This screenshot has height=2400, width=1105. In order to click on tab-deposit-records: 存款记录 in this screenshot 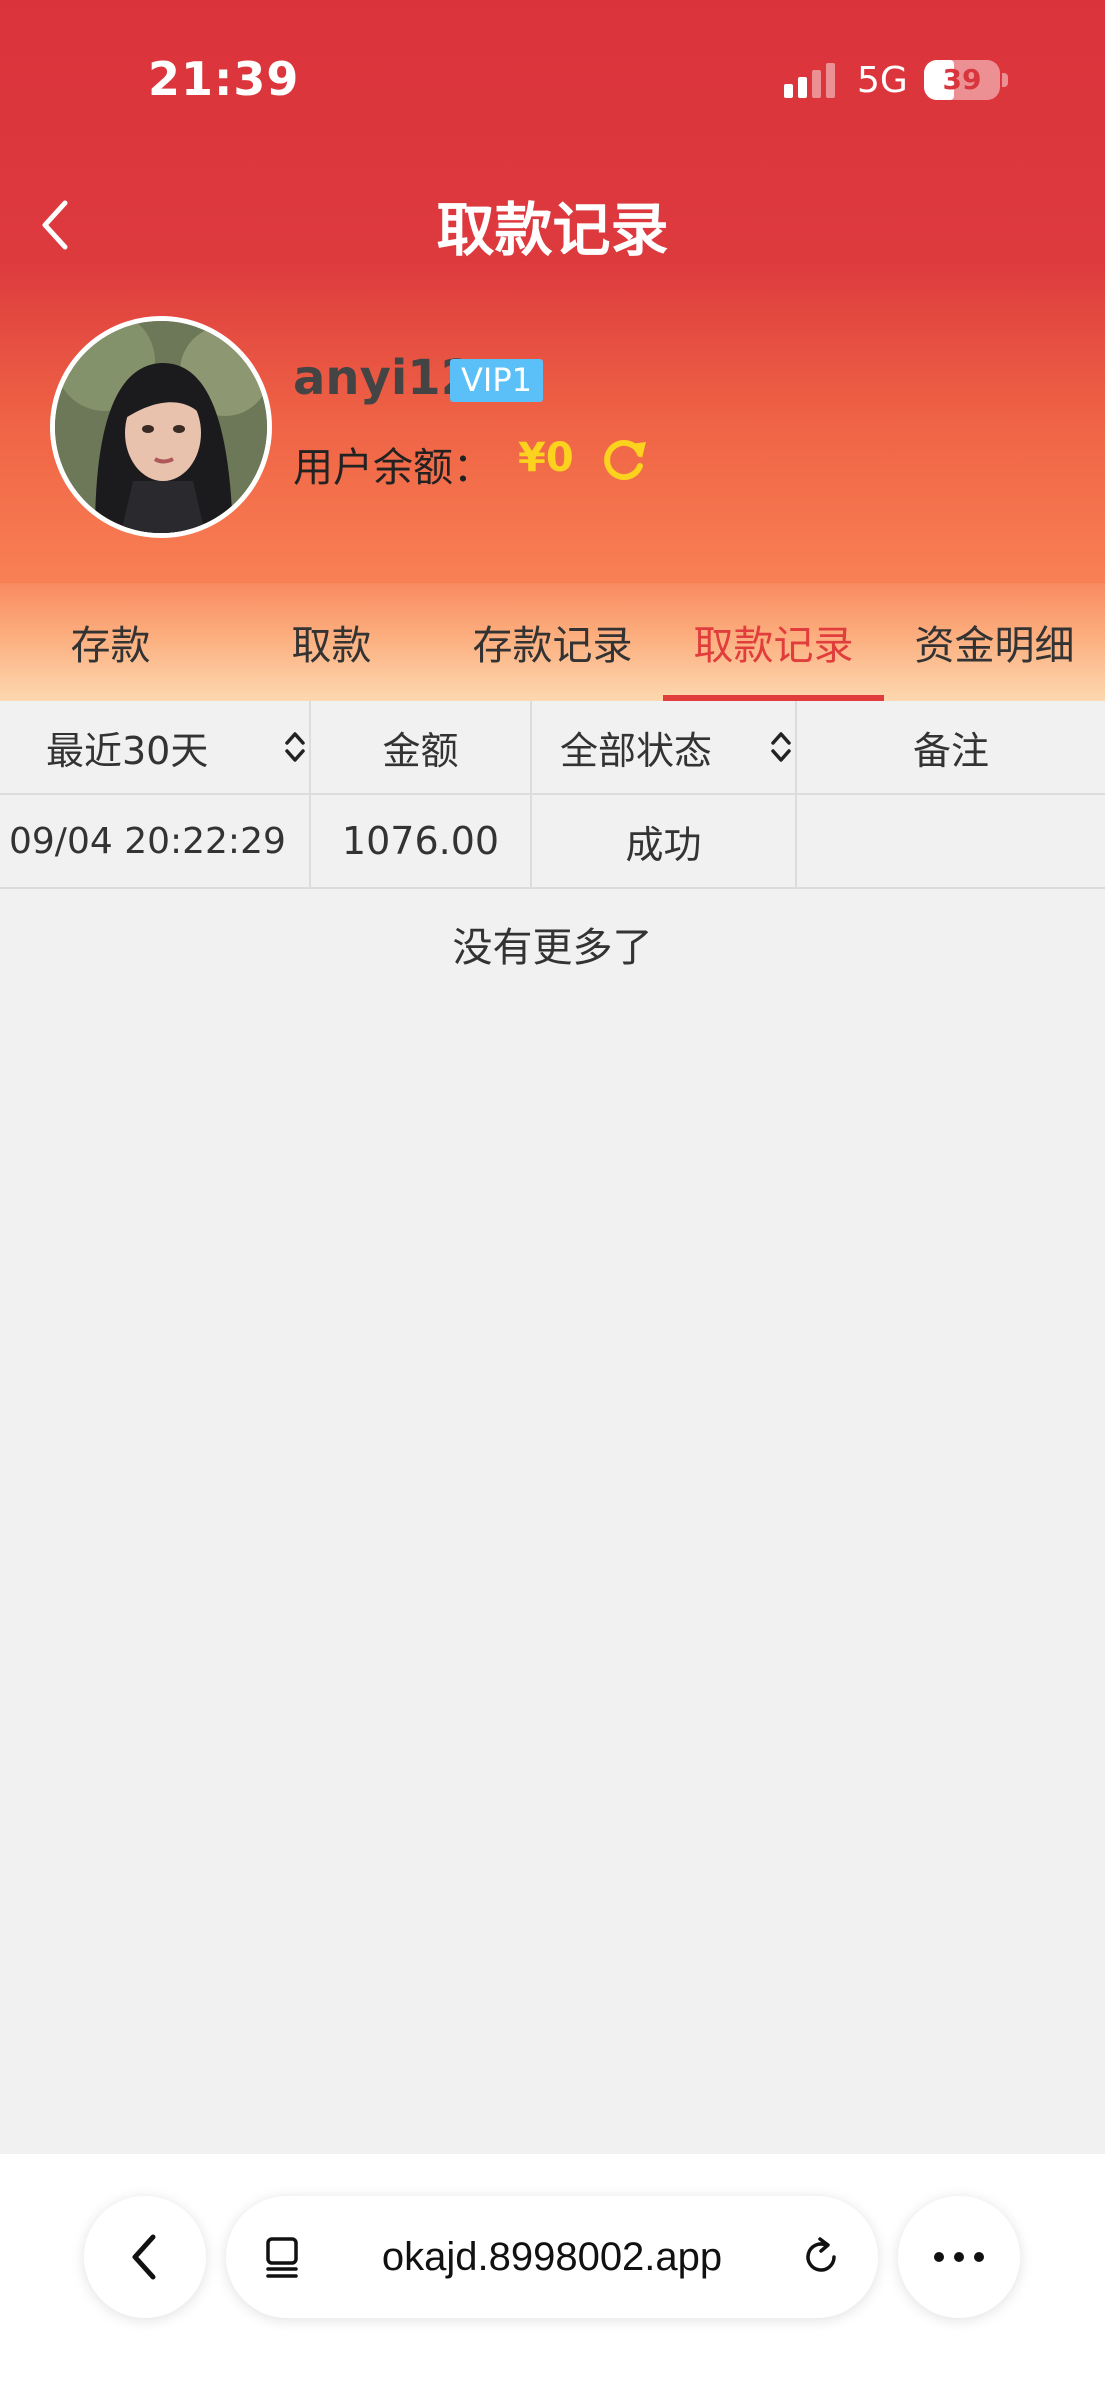, I will do `click(552, 642)`.